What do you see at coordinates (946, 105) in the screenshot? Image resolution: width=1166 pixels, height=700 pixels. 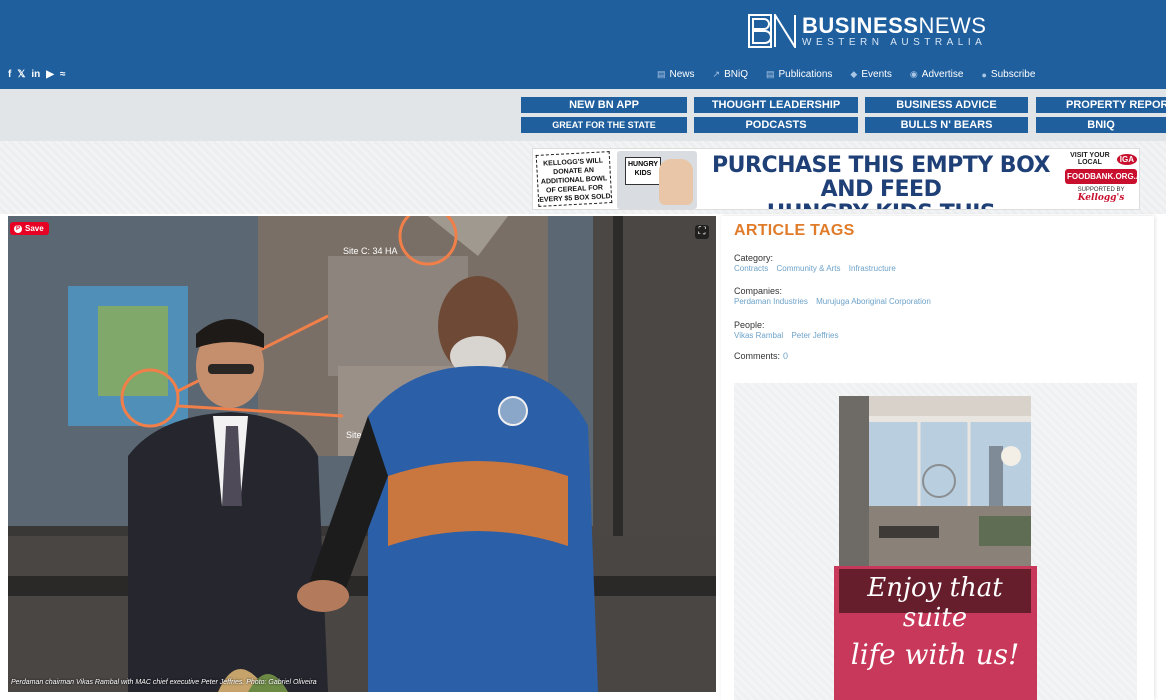 I see `btn-business-advice: BUSINESS ADVICE` at bounding box center [946, 105].